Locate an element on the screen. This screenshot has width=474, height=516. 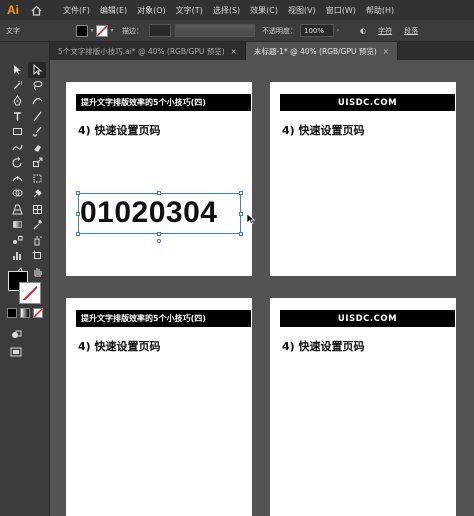
mouse-cursor-icon is located at coordinates (251, 219).